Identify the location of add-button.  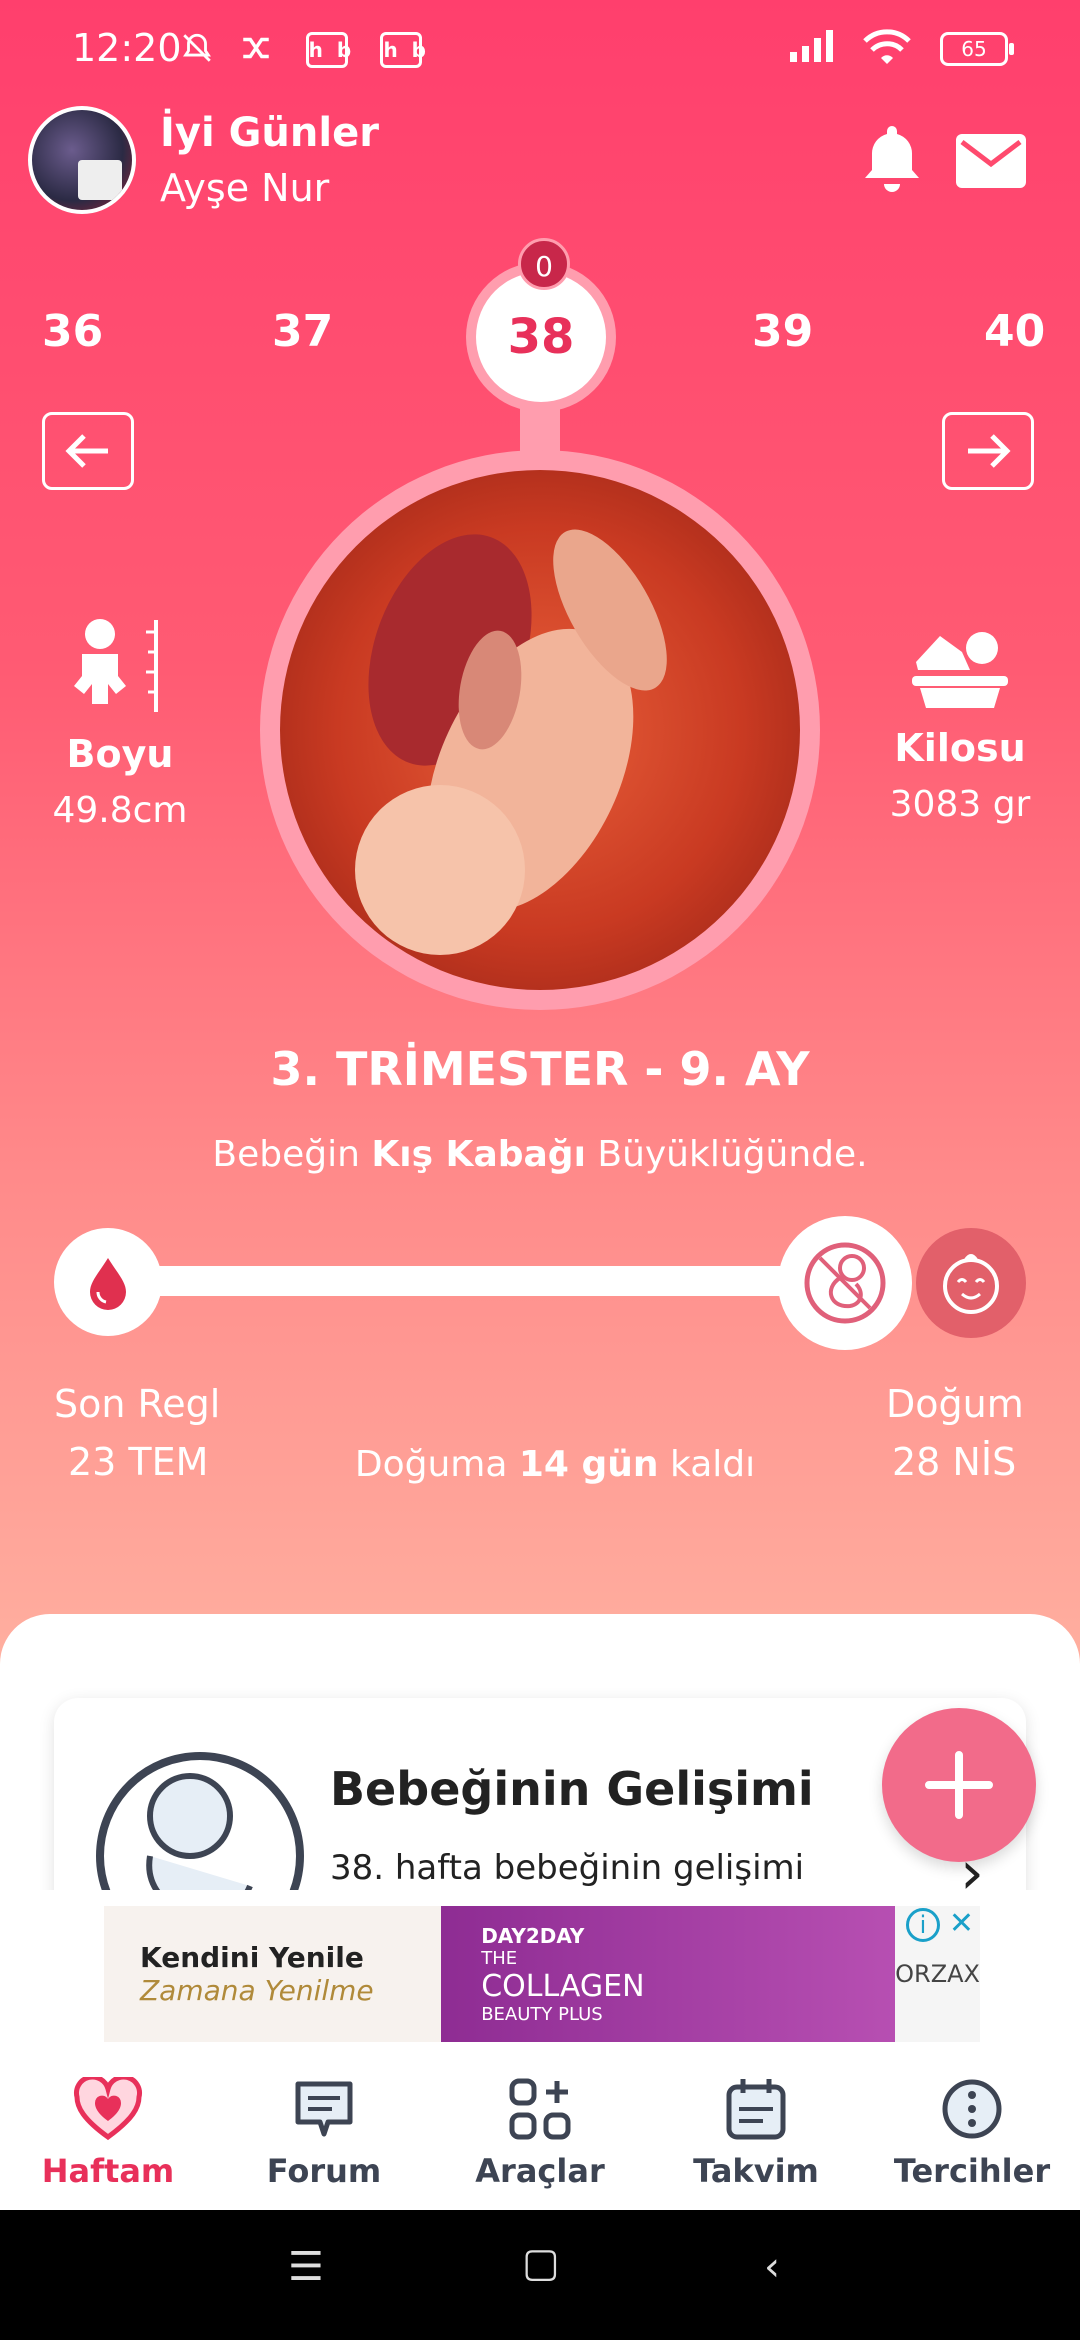
(959, 1785).